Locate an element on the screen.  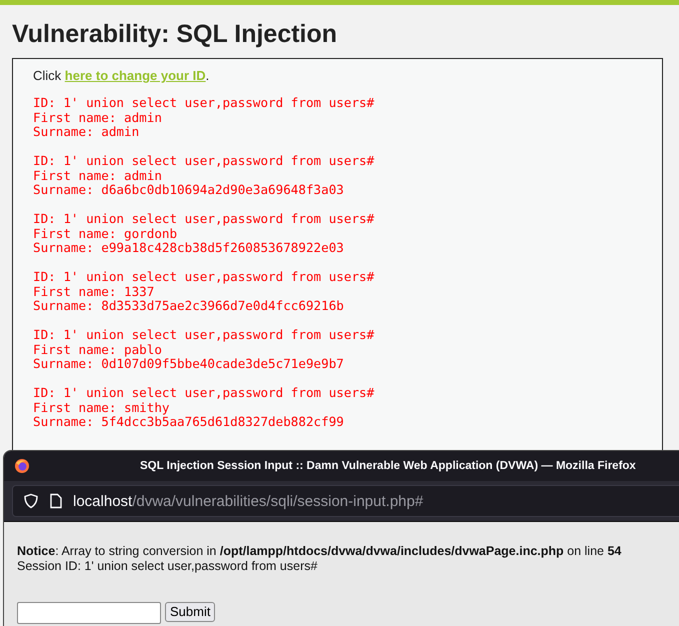
result-surname: Surname: 5f4dcc3b5aa765d61d8327deb882cf99 is located at coordinates (189, 422).